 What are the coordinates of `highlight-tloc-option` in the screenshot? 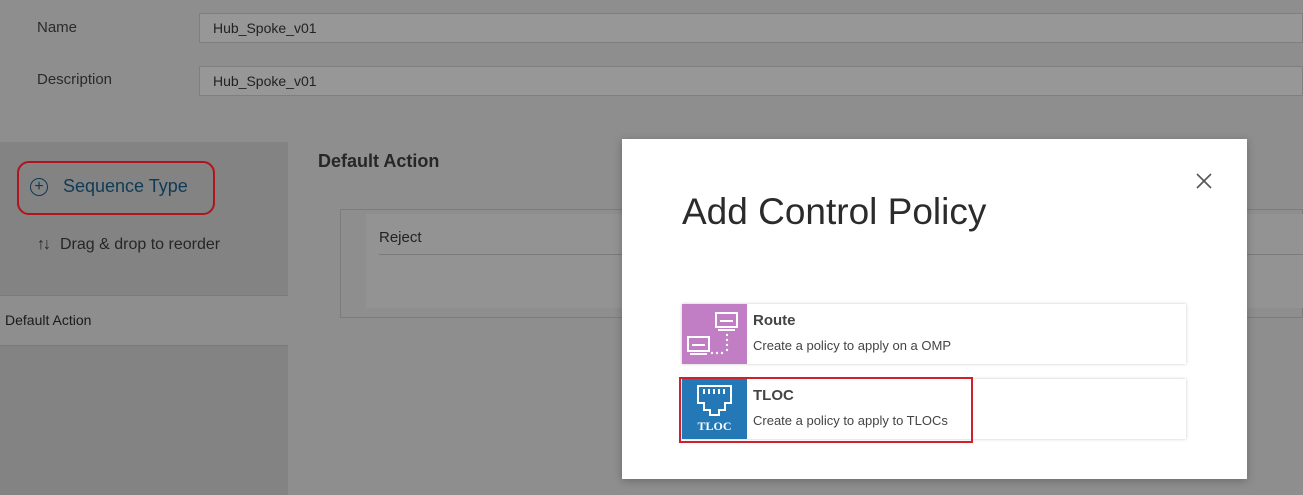 It's located at (826, 410).